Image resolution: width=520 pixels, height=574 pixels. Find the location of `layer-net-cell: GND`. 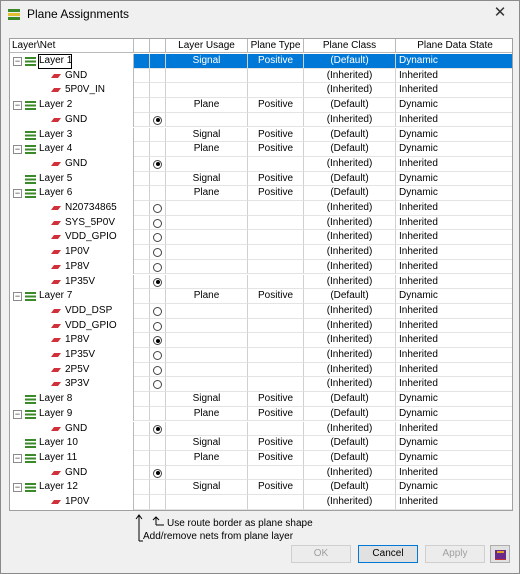

layer-net-cell: GND is located at coordinates (72, 164).